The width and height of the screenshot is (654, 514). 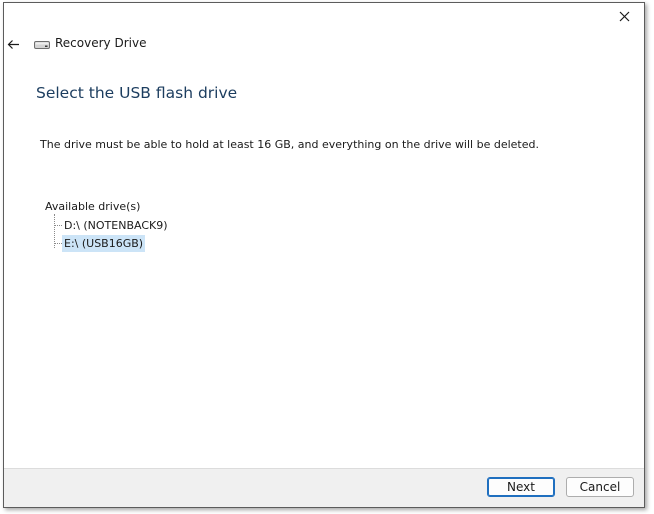 I want to click on drive-item-e: E:\ (USB16GB), so click(x=104, y=243).